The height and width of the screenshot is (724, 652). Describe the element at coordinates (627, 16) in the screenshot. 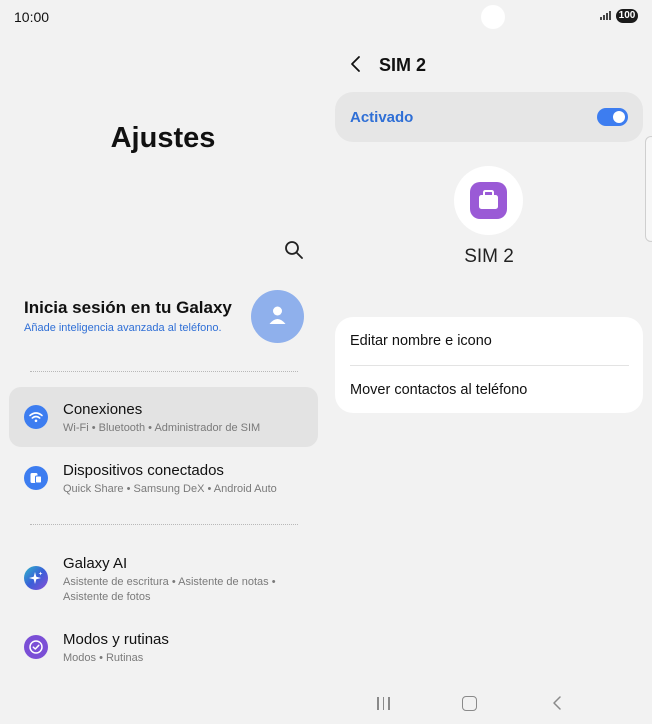

I see `battery-indicator: 100` at that location.